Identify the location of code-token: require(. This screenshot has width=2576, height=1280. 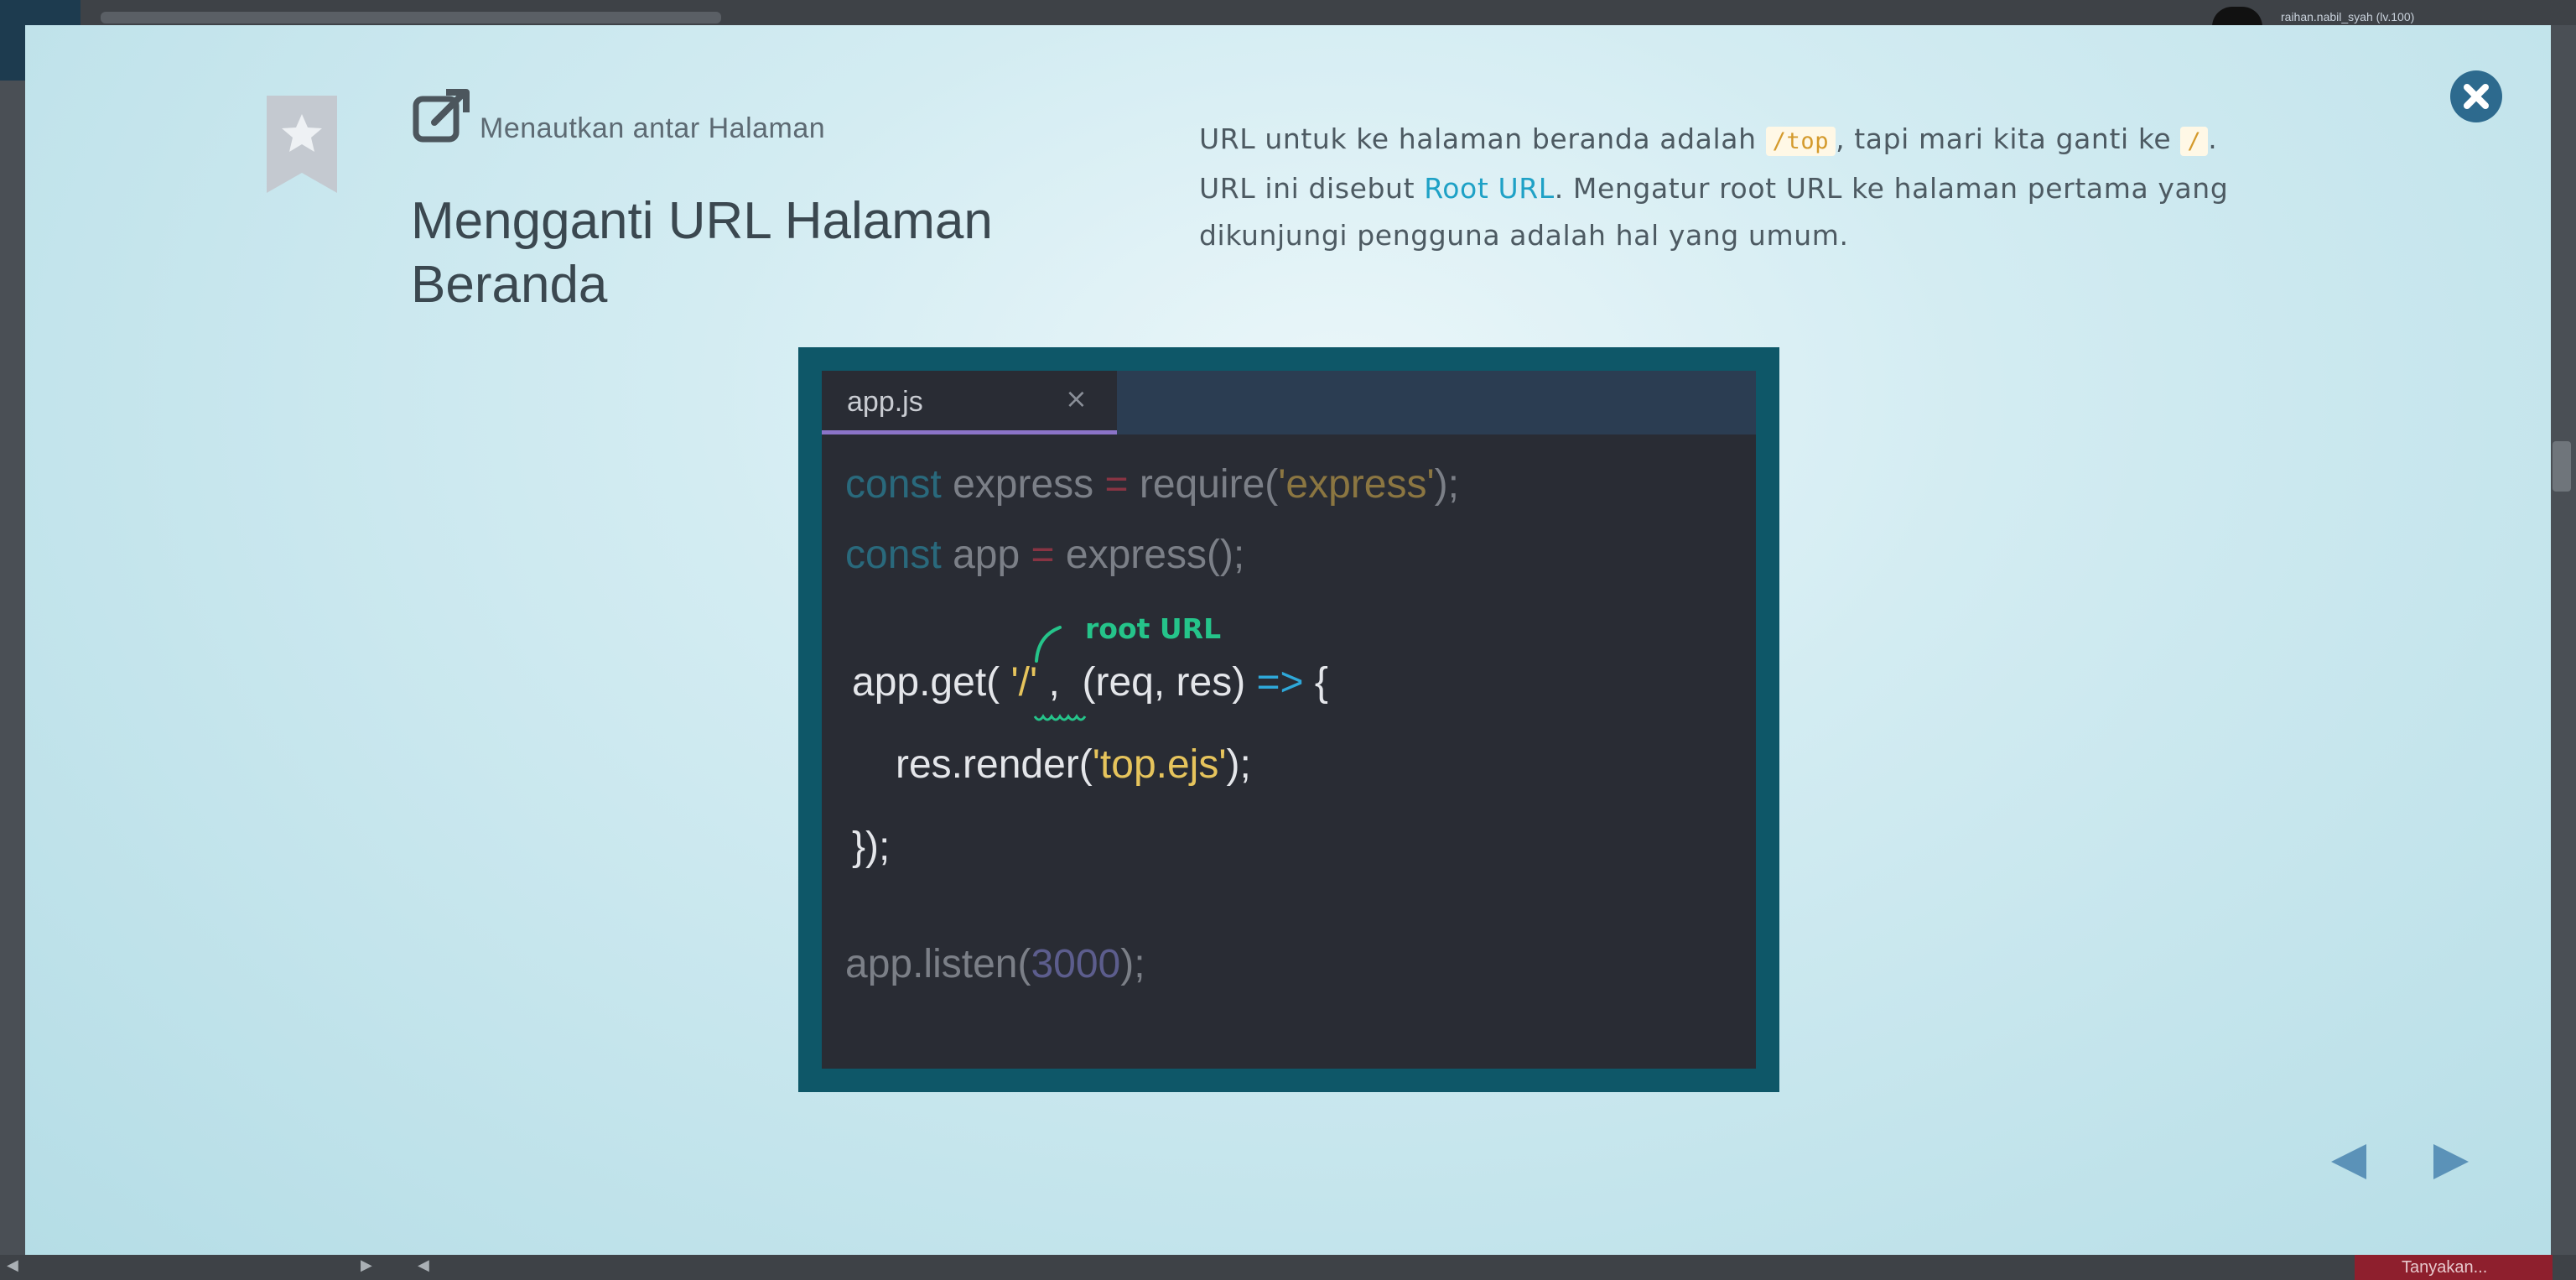
(1203, 484).